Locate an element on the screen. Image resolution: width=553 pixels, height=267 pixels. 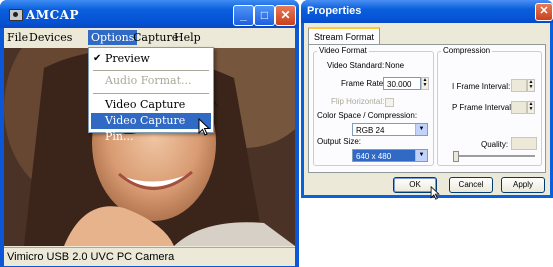
color-space-select: RGB 24 ▼ is located at coordinates (390, 129).